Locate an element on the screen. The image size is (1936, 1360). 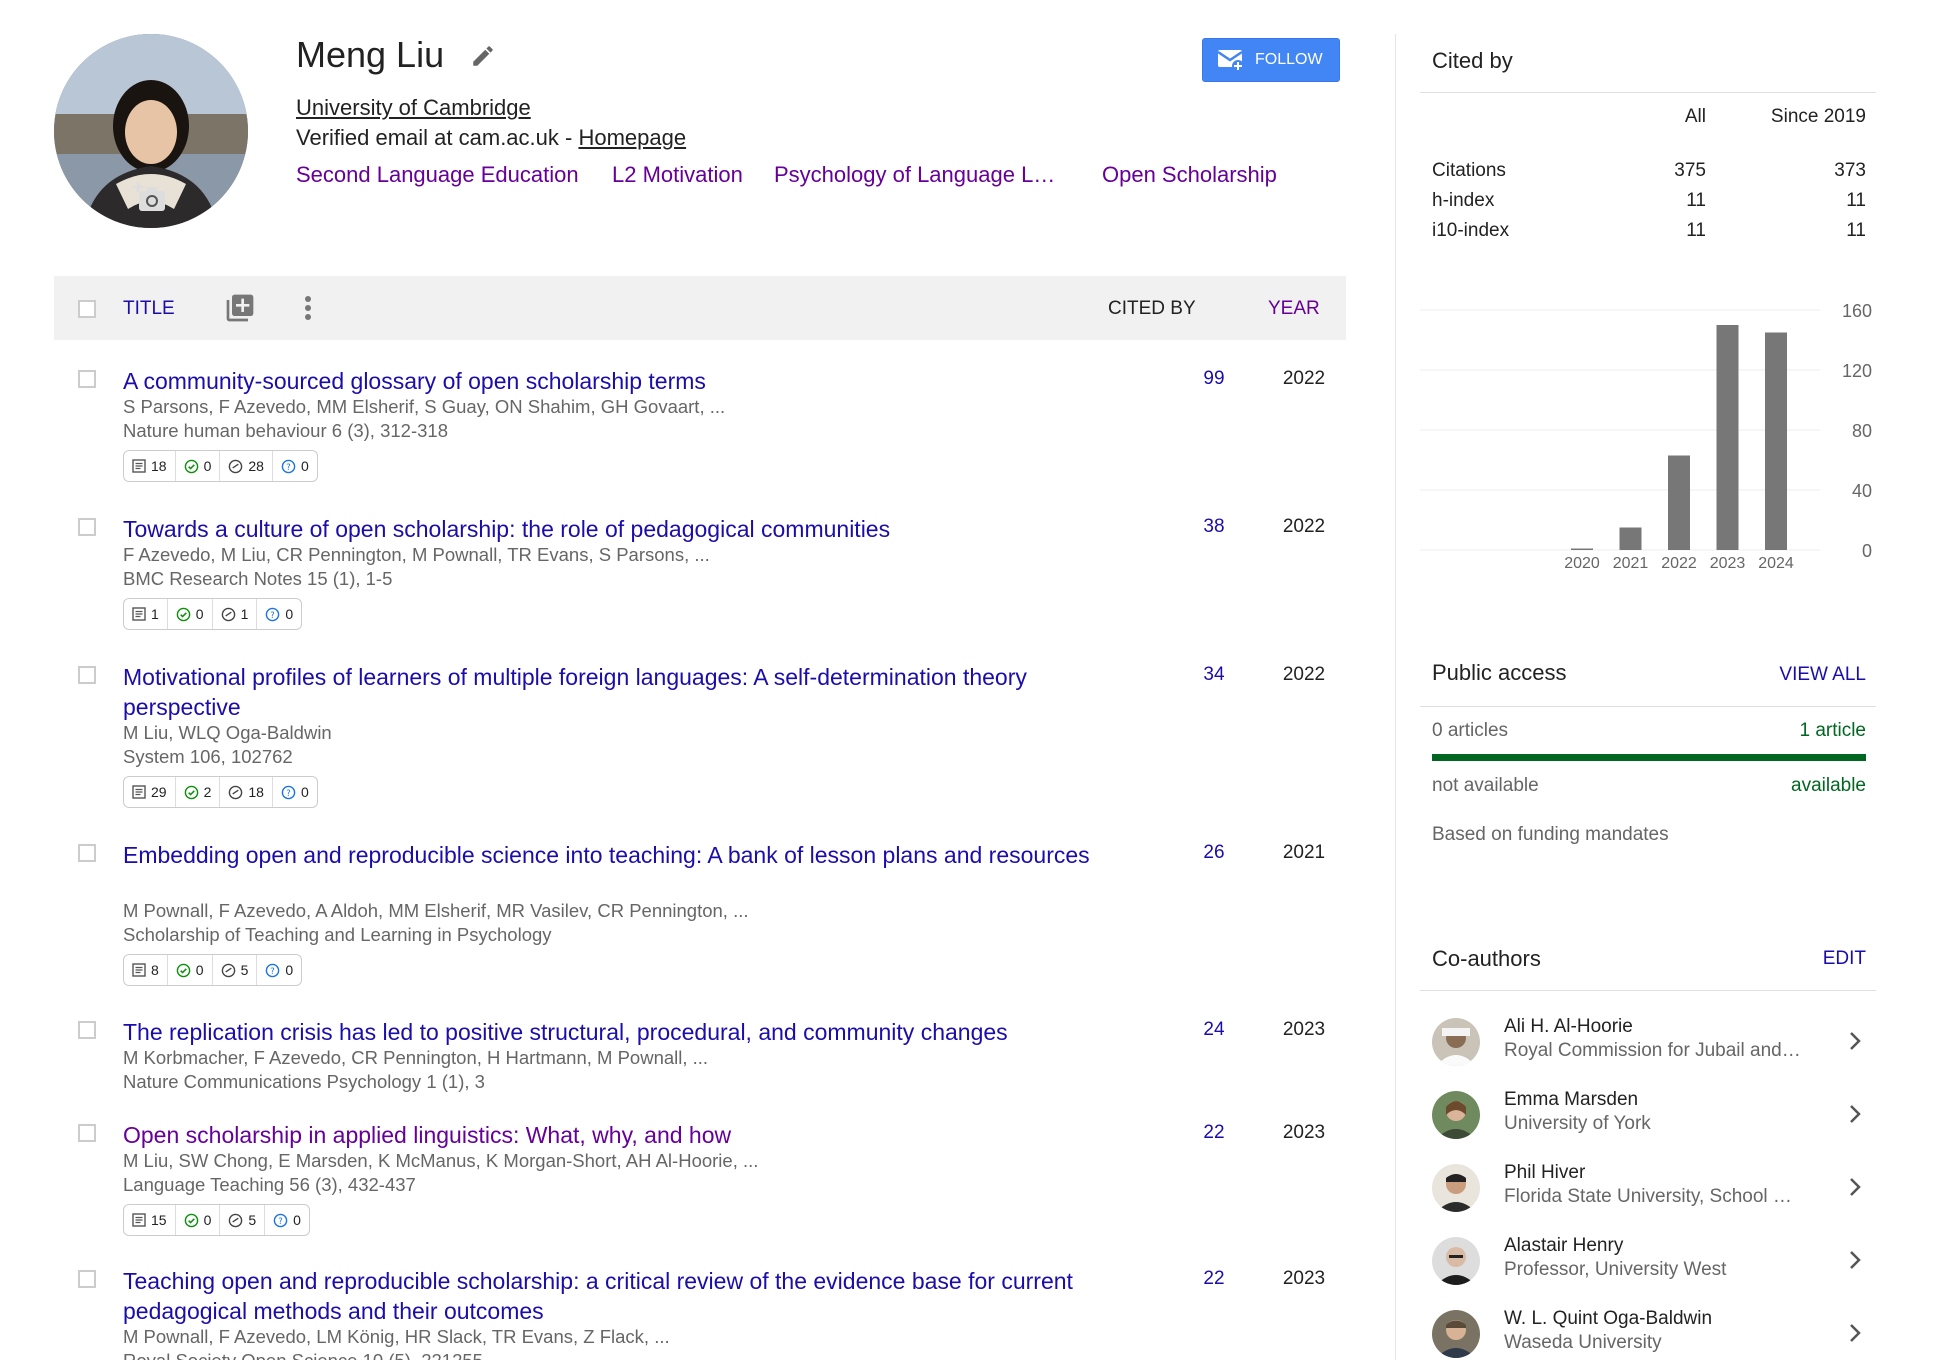
profile-name: Meng Liu is located at coordinates (370, 54).